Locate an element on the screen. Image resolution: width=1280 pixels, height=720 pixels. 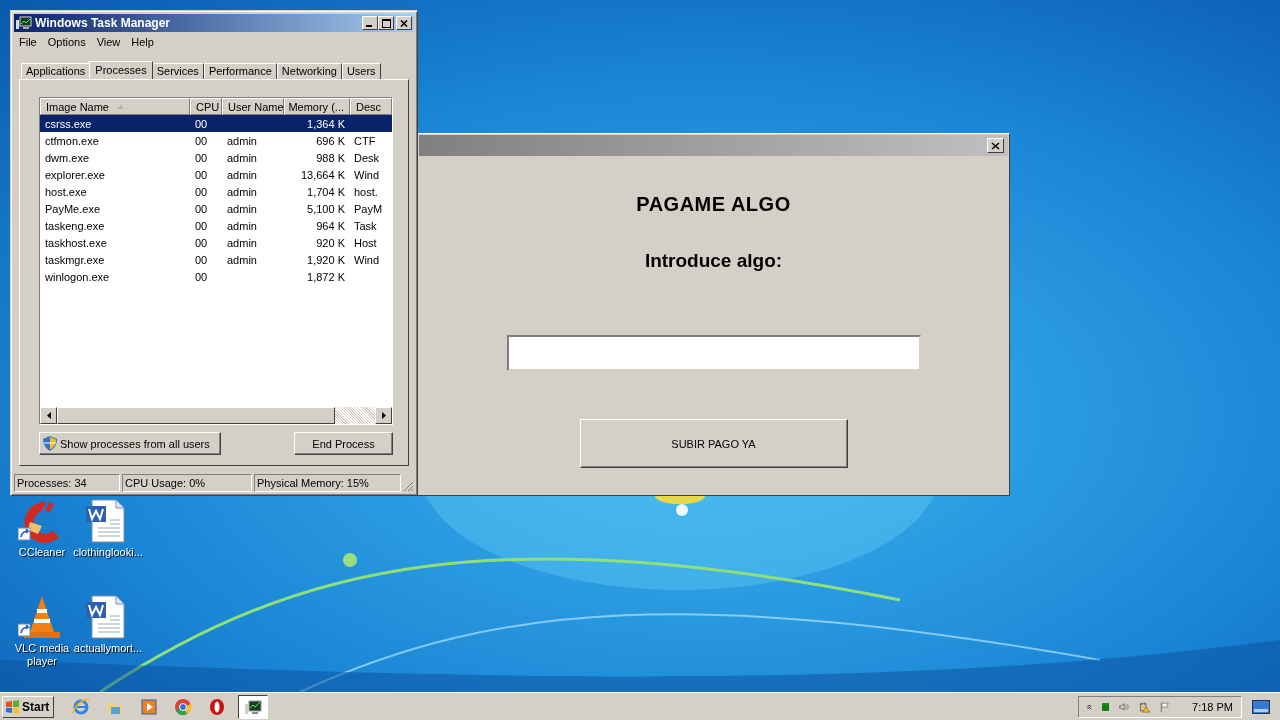
tab: Services is located at coordinates (177, 71).